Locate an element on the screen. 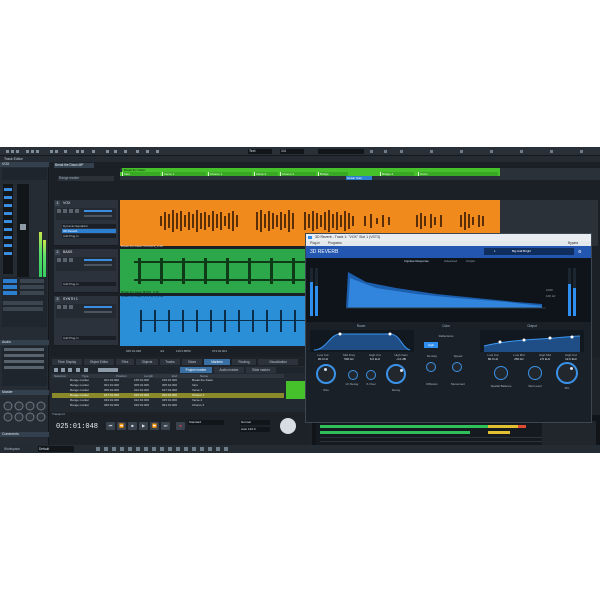 The height and width of the screenshot is (600, 600). wet-level-knob is located at coordinates (535, 373).